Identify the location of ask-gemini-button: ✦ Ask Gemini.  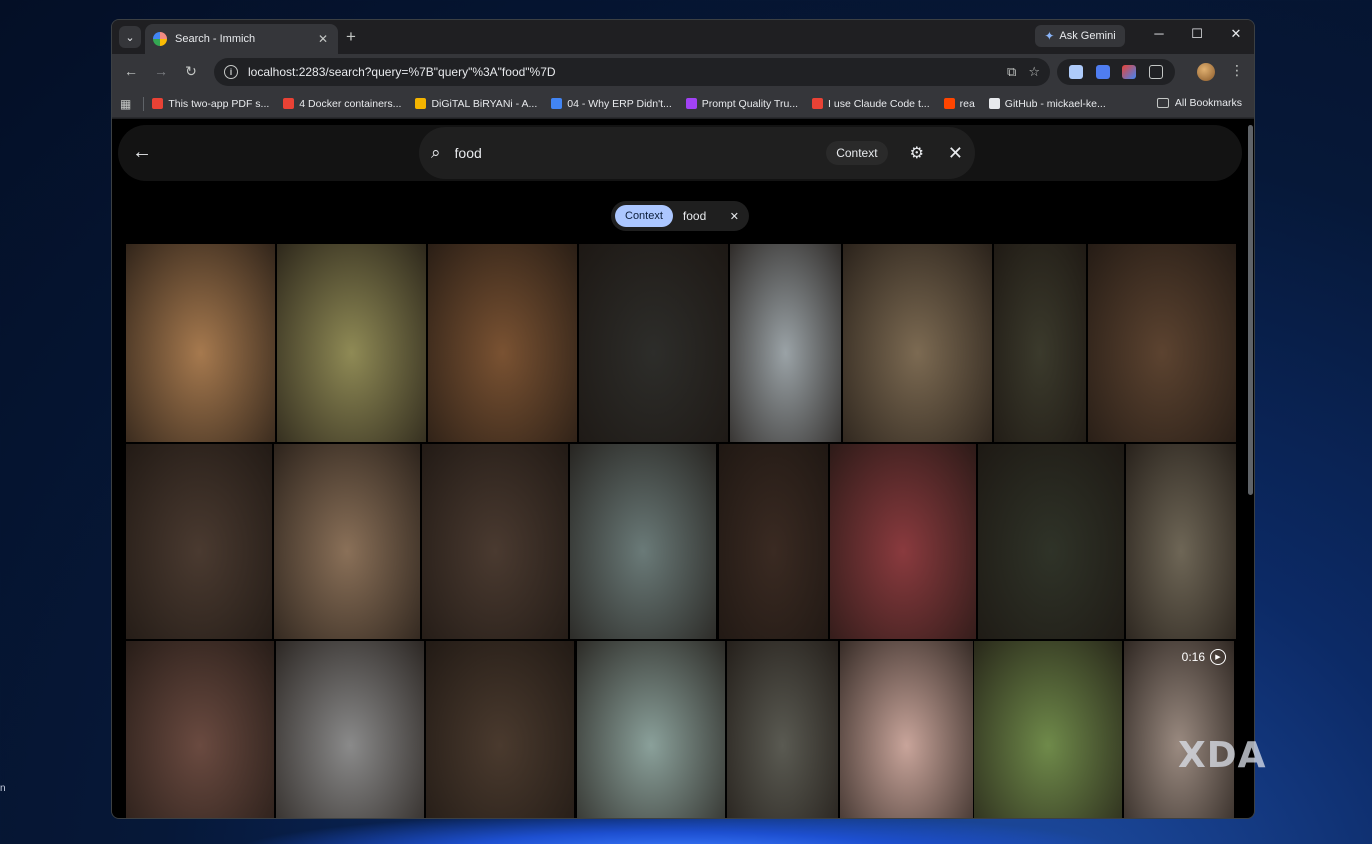
(1080, 36).